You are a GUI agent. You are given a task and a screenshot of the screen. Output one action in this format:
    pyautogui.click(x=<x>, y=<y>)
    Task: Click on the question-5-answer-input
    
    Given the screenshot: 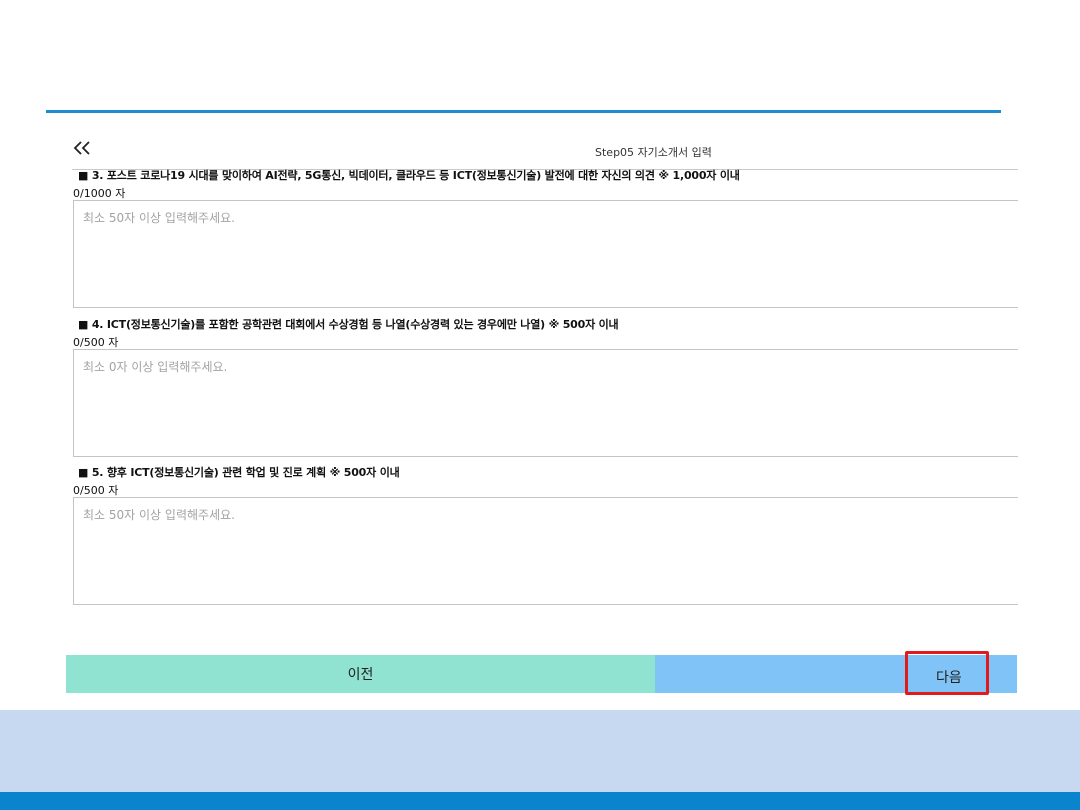 What is the action you would take?
    pyautogui.click(x=545, y=551)
    